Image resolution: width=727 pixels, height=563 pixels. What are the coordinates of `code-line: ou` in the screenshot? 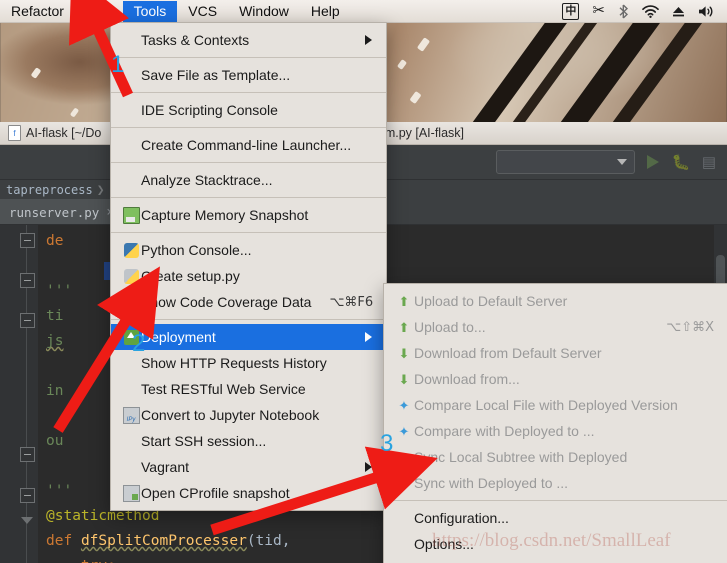 It's located at (55, 441).